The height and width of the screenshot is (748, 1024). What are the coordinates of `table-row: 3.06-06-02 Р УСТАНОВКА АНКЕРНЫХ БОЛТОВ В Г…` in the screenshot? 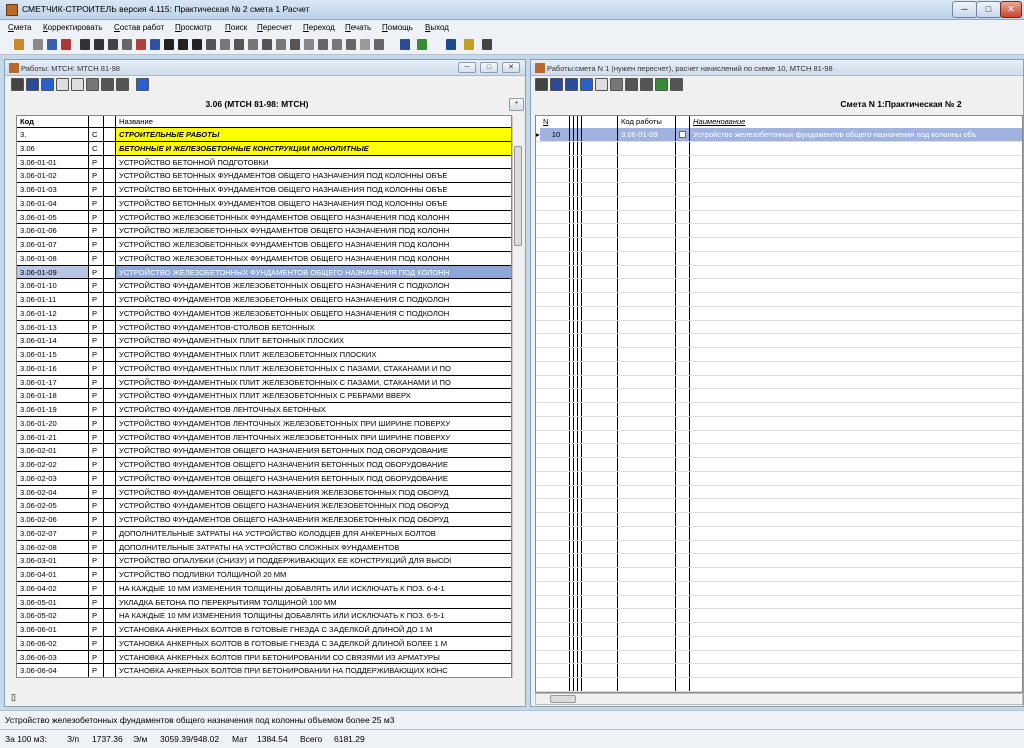 It's located at (264, 643).